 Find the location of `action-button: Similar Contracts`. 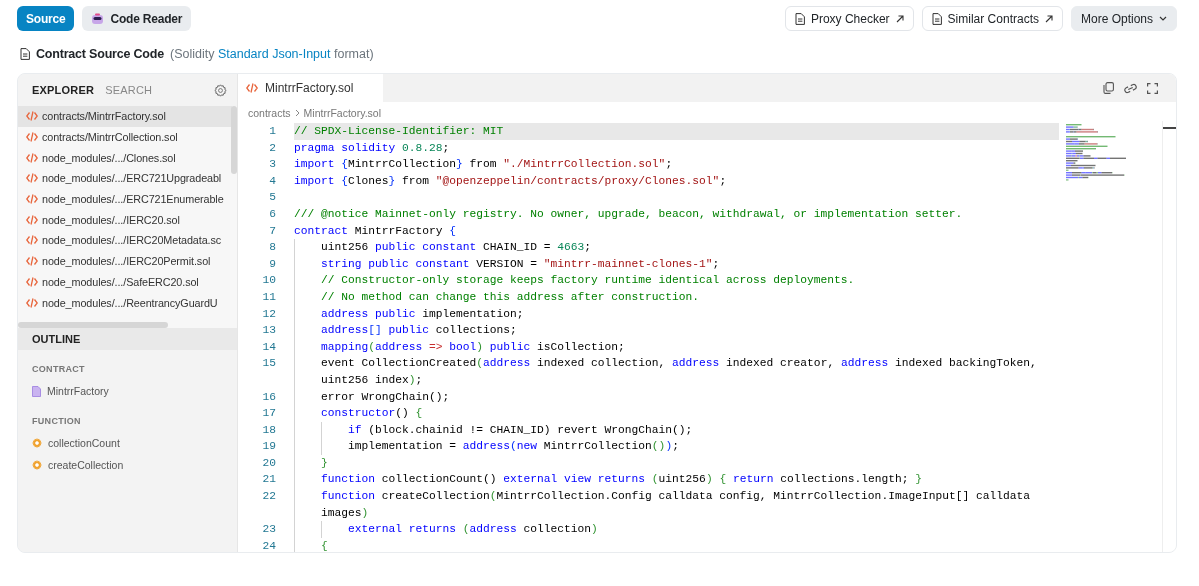

action-button: Similar Contracts is located at coordinates (992, 18).